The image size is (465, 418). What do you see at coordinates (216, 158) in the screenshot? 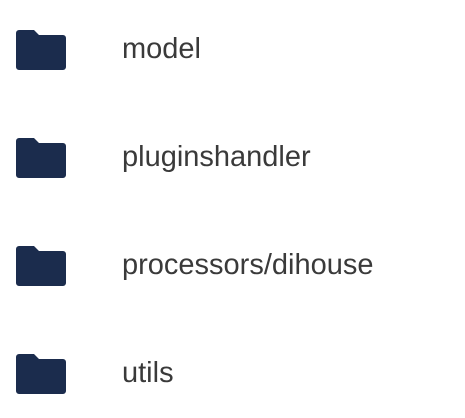
I see `folder-name: pluginshandler` at bounding box center [216, 158].